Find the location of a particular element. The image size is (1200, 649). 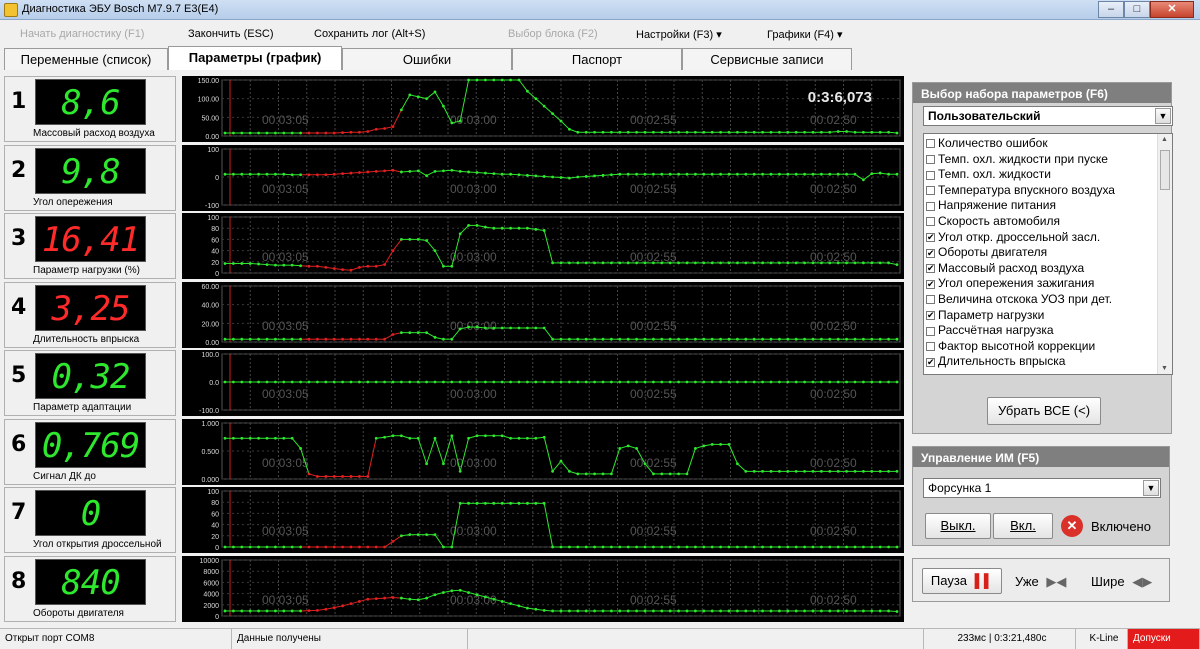

off-button: Выкл. is located at coordinates (958, 526).